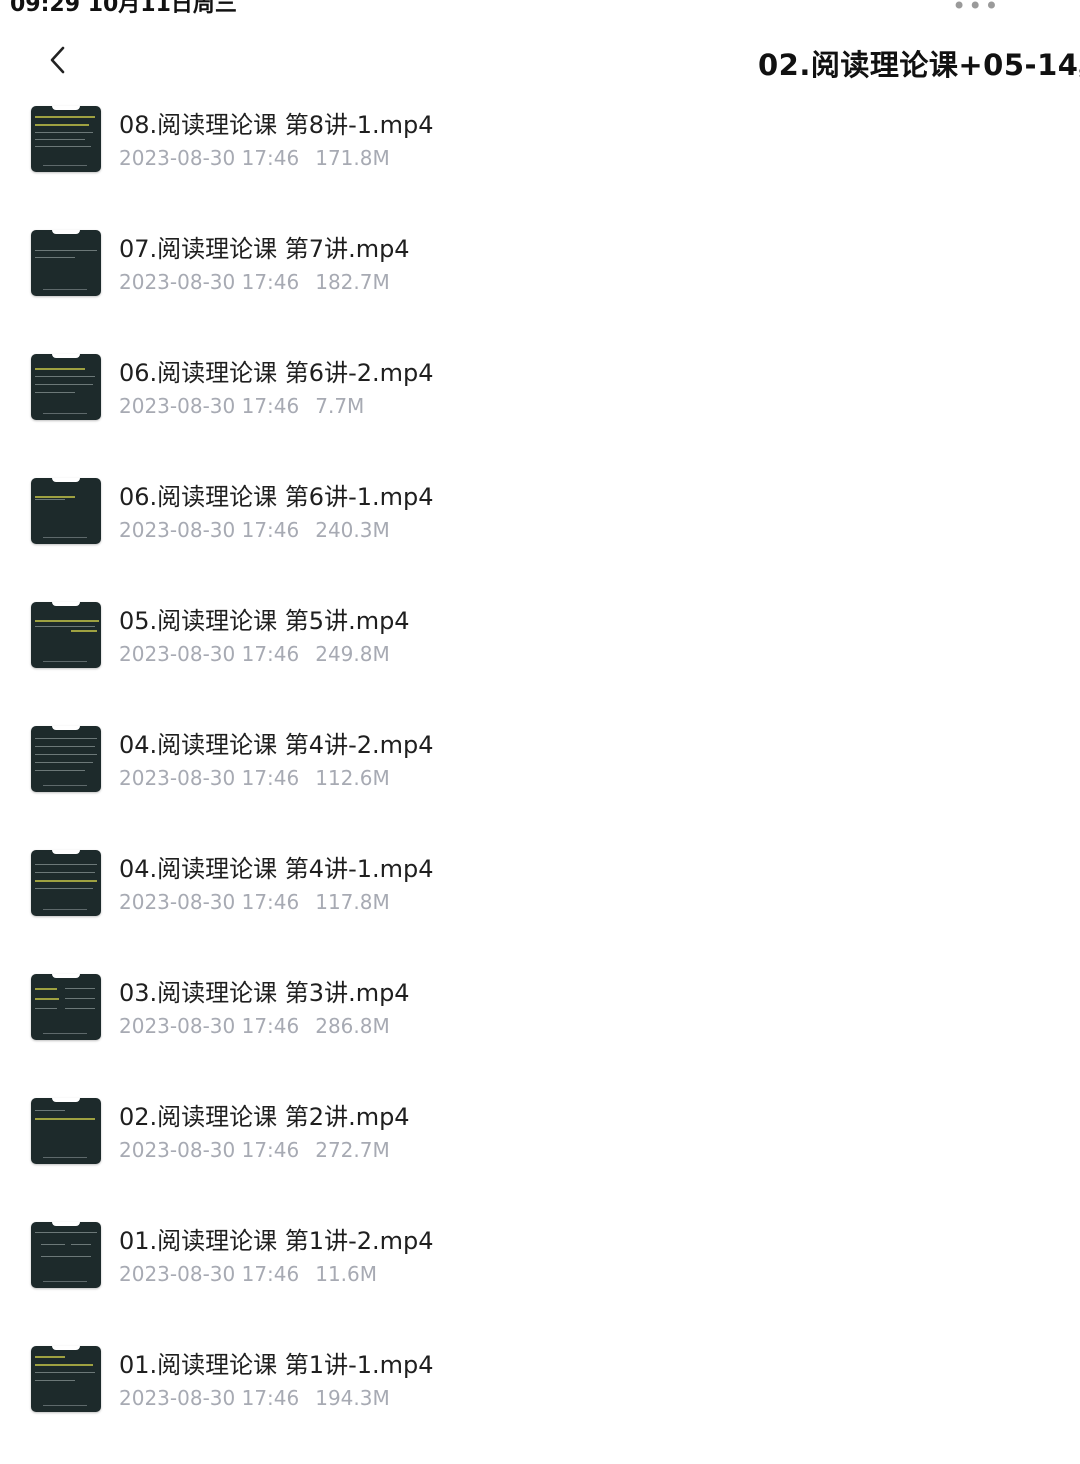 The height and width of the screenshot is (1464, 1080). Describe the element at coordinates (540, 1402) in the screenshot. I see `file-row: 01.阅读理论课 第1讲-1.mp4 2023-08-30 17:46 194.3M` at that location.